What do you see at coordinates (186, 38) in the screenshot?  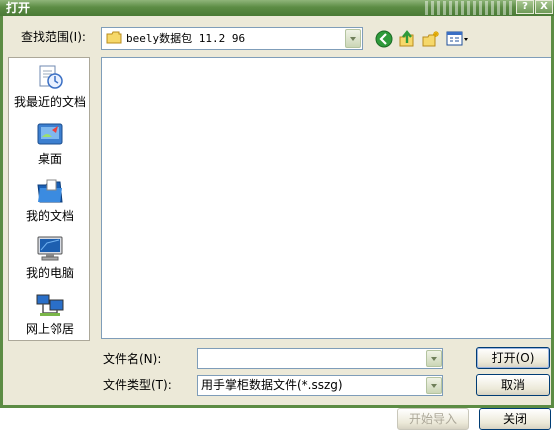 I see `lookin-value: beely数据包 11.2 96` at bounding box center [186, 38].